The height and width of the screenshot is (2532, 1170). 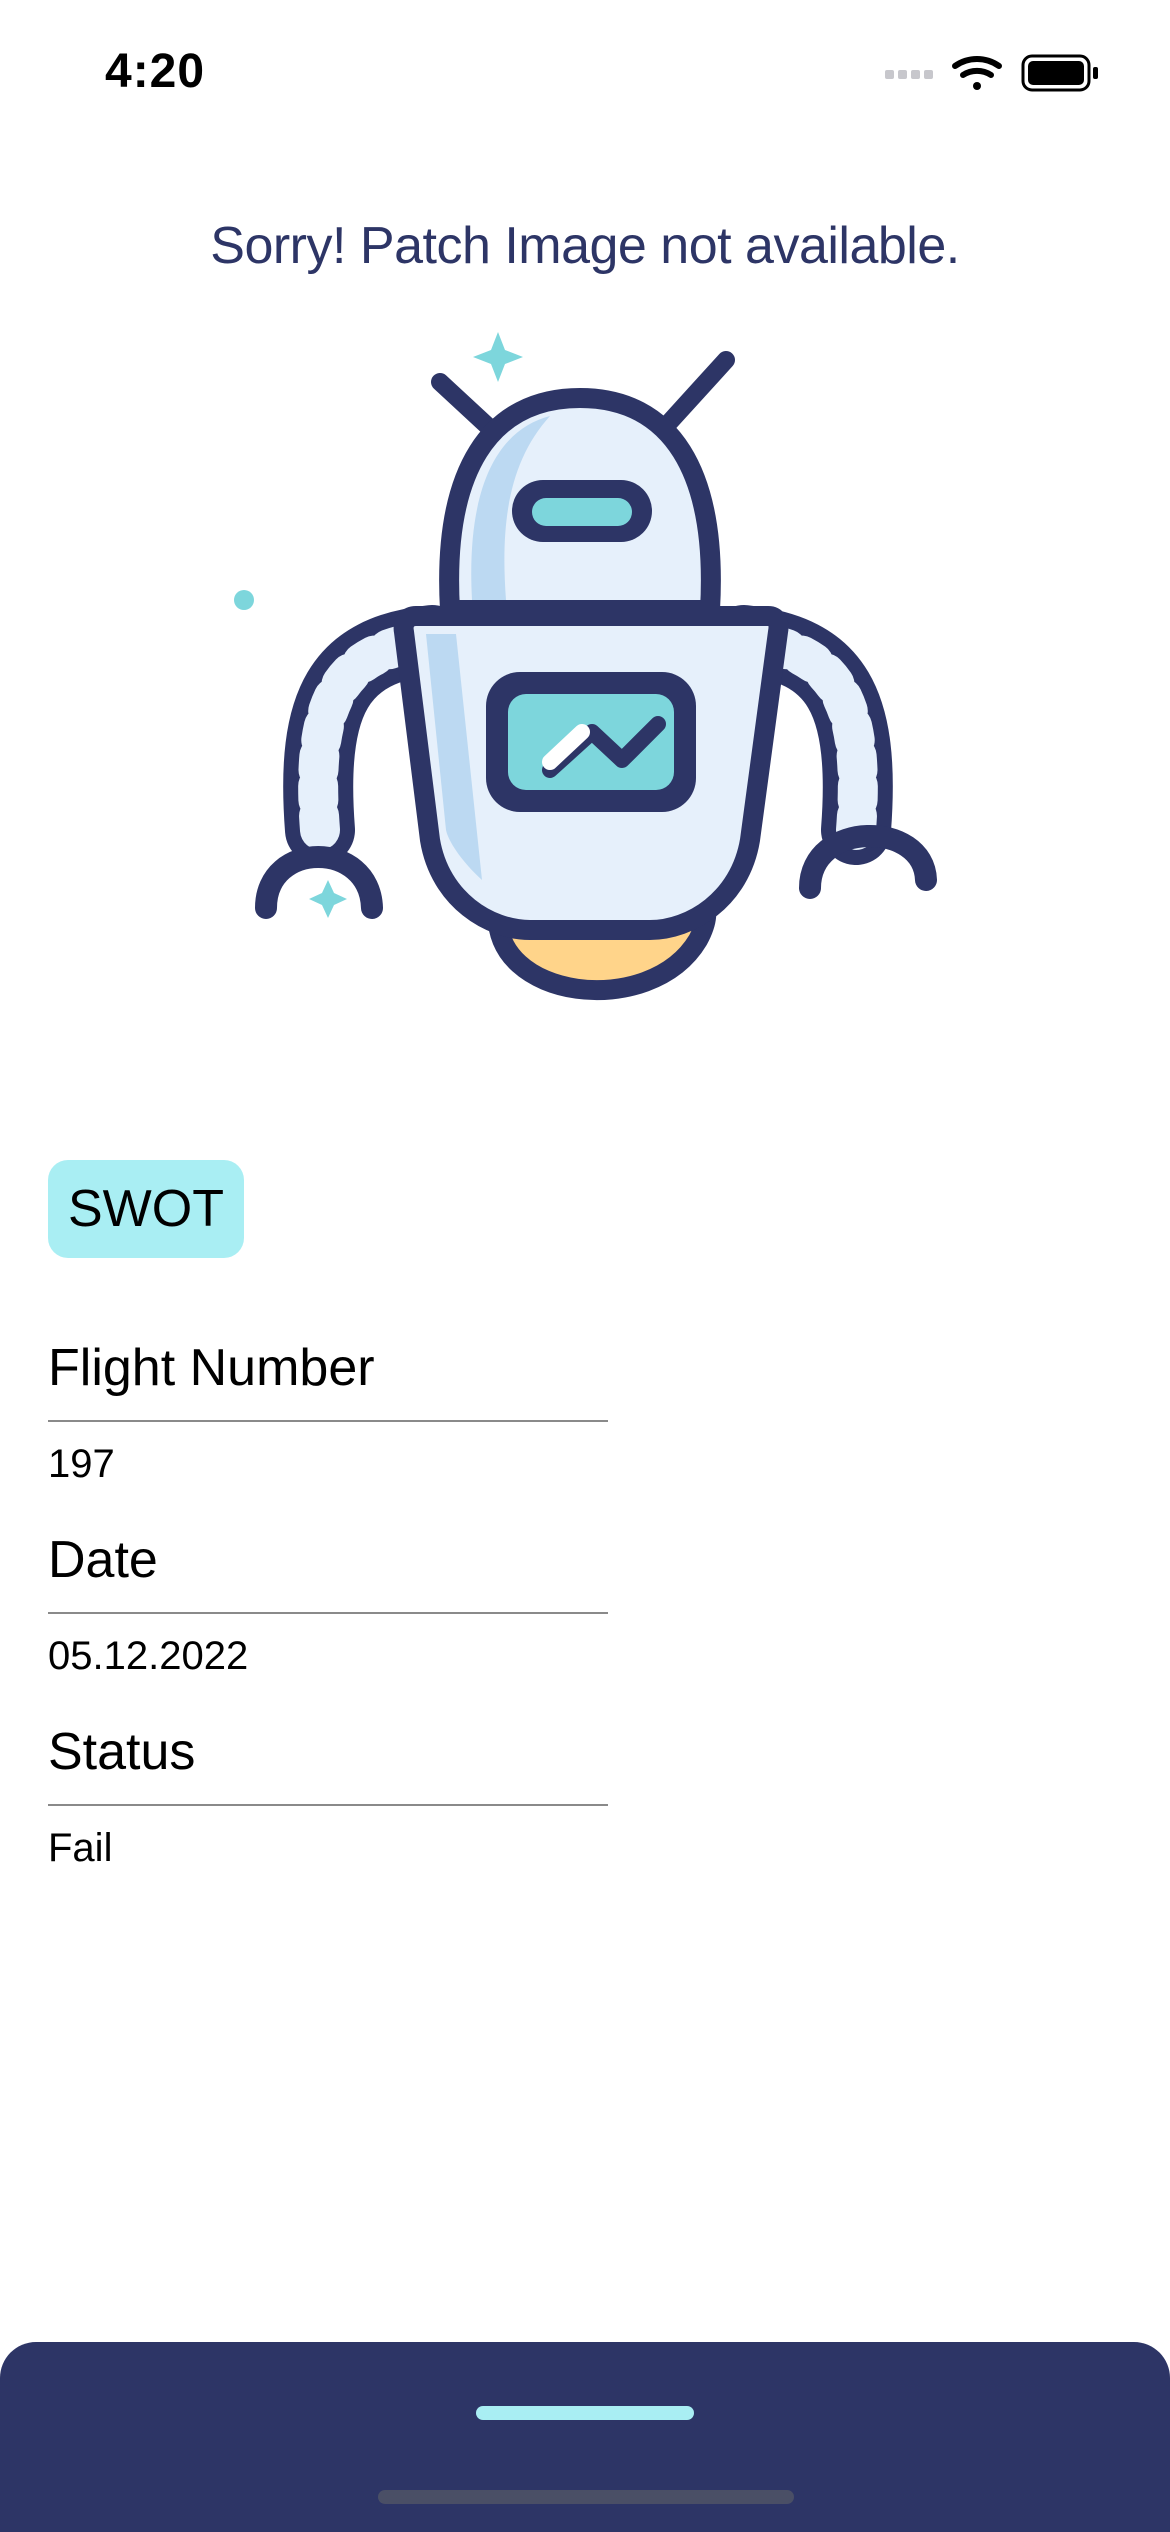 What do you see at coordinates (585, 2413) in the screenshot?
I see `sheet-drag-handle` at bounding box center [585, 2413].